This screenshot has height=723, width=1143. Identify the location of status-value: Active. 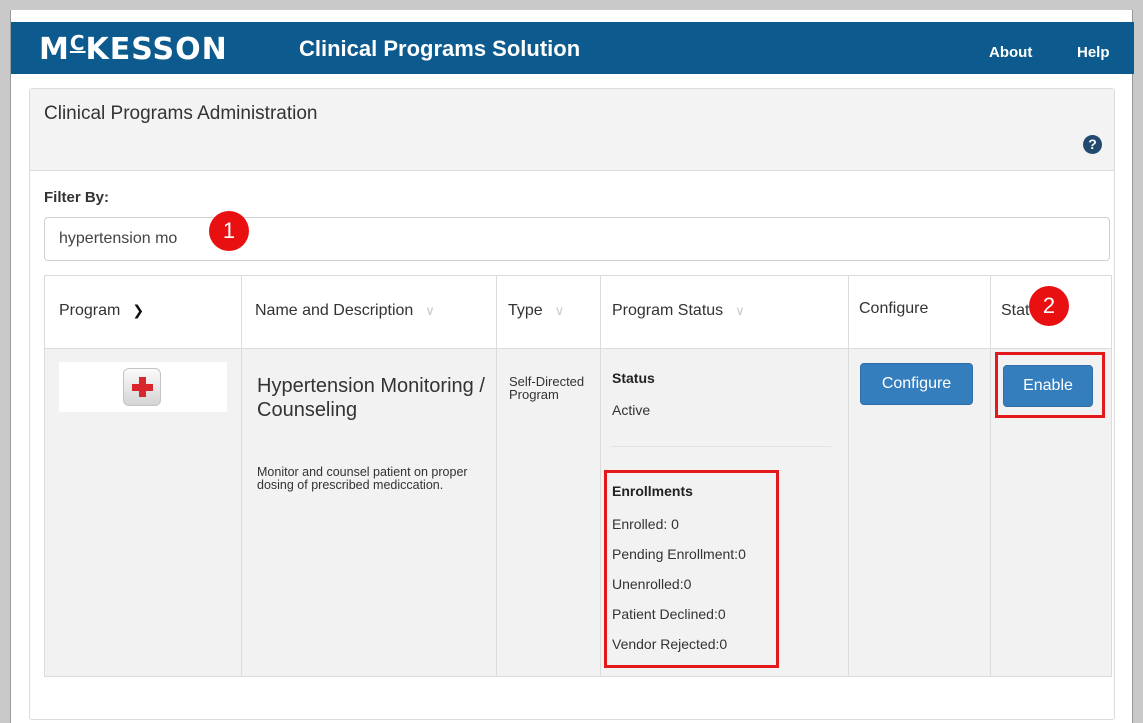
(631, 410).